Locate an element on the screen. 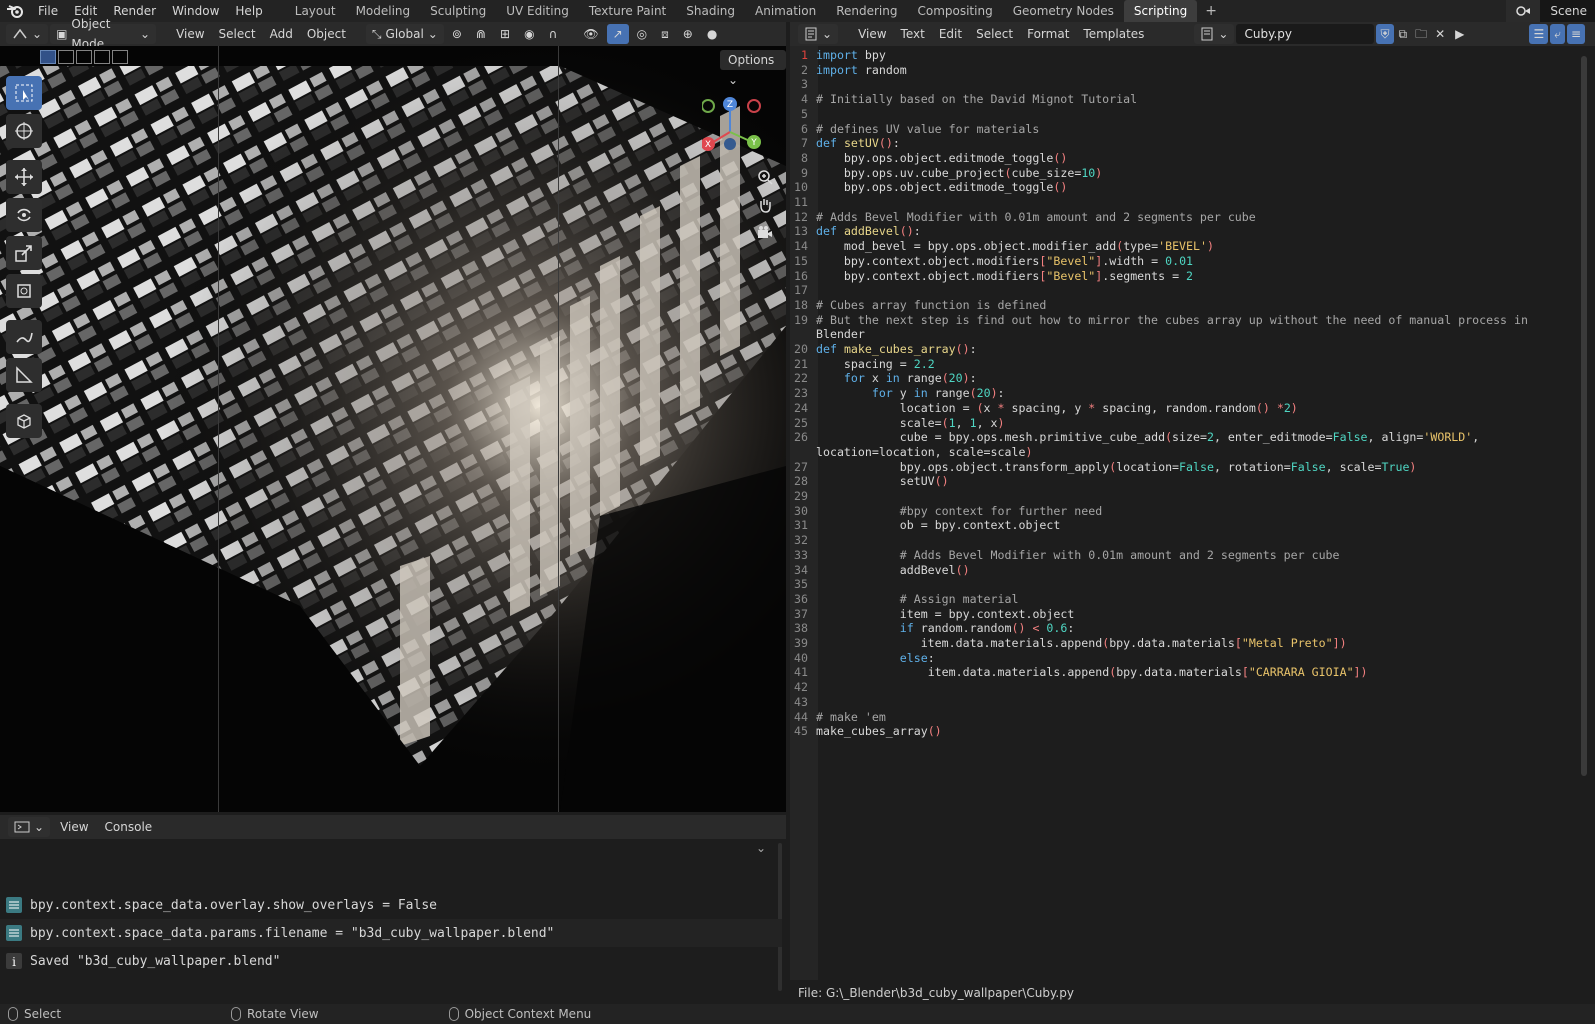 The height and width of the screenshot is (1024, 1595). code-line: 10 bpy.ops.object.editmode_toggle() is located at coordinates (1185, 187).